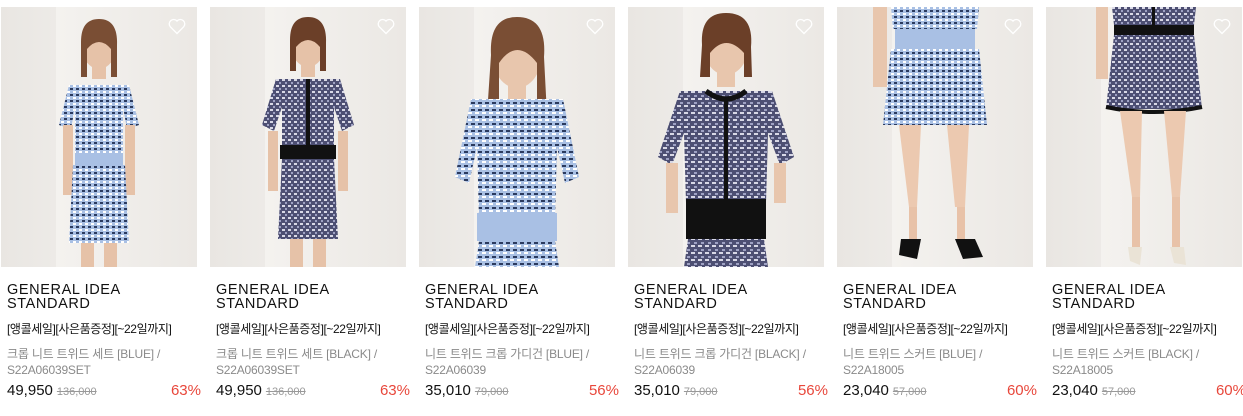 This screenshot has width=1243, height=416. I want to click on product-name: 니트 트위드 스커트 [BLUE] / S22A18005, so click(939, 362).